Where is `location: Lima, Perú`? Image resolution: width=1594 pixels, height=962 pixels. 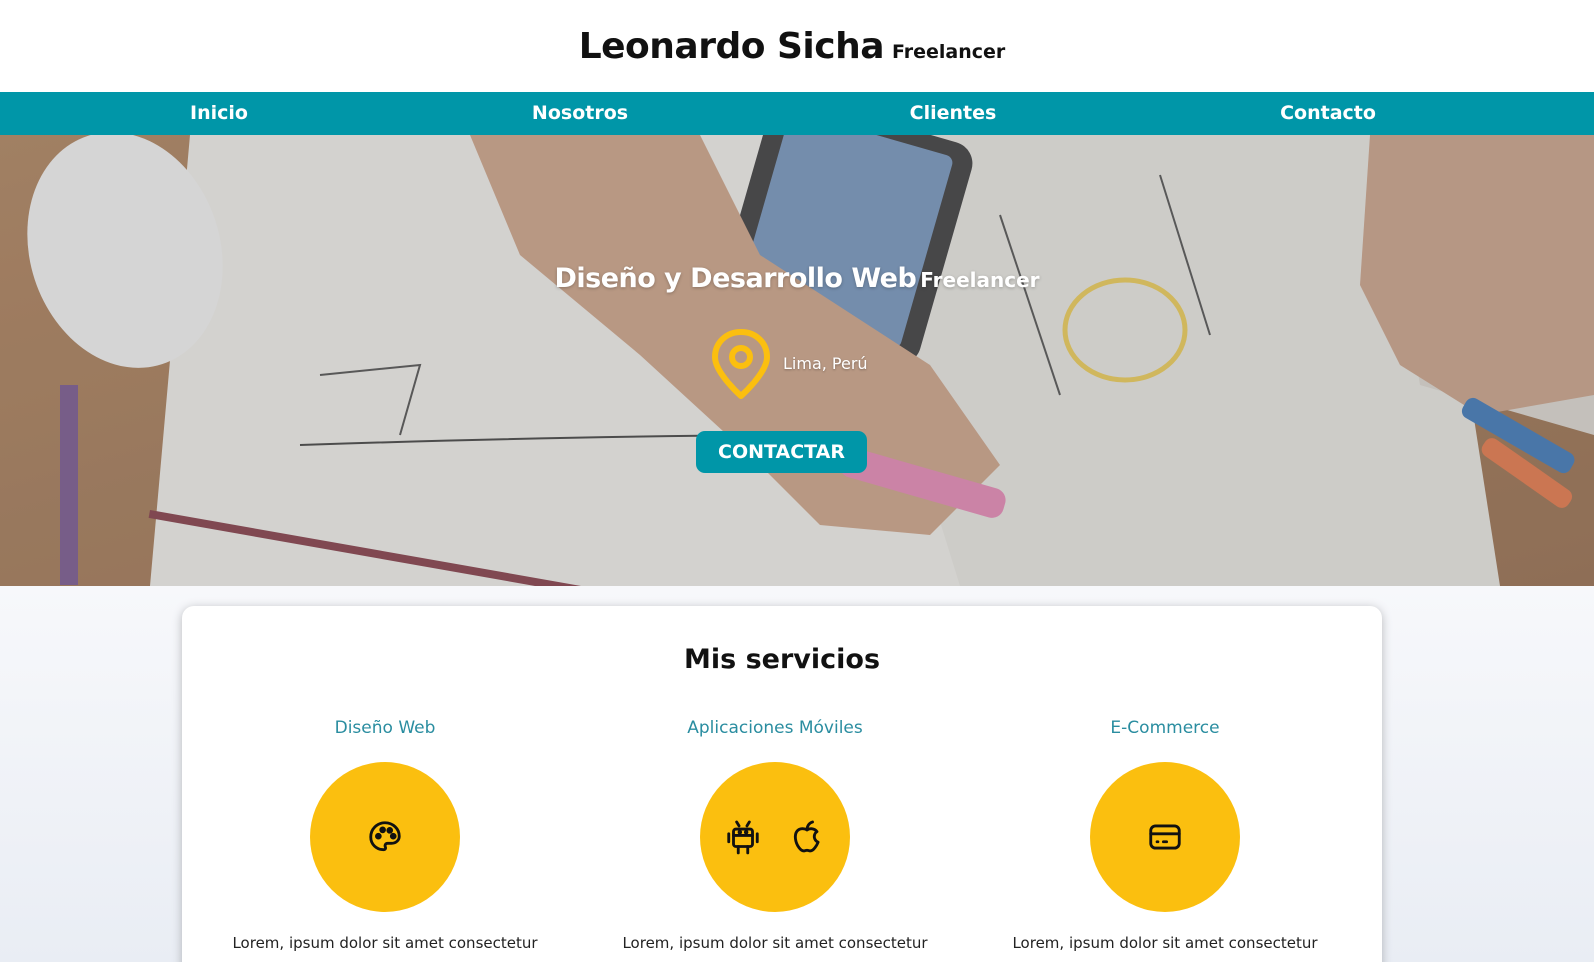 location: Lima, Perú is located at coordinates (787, 364).